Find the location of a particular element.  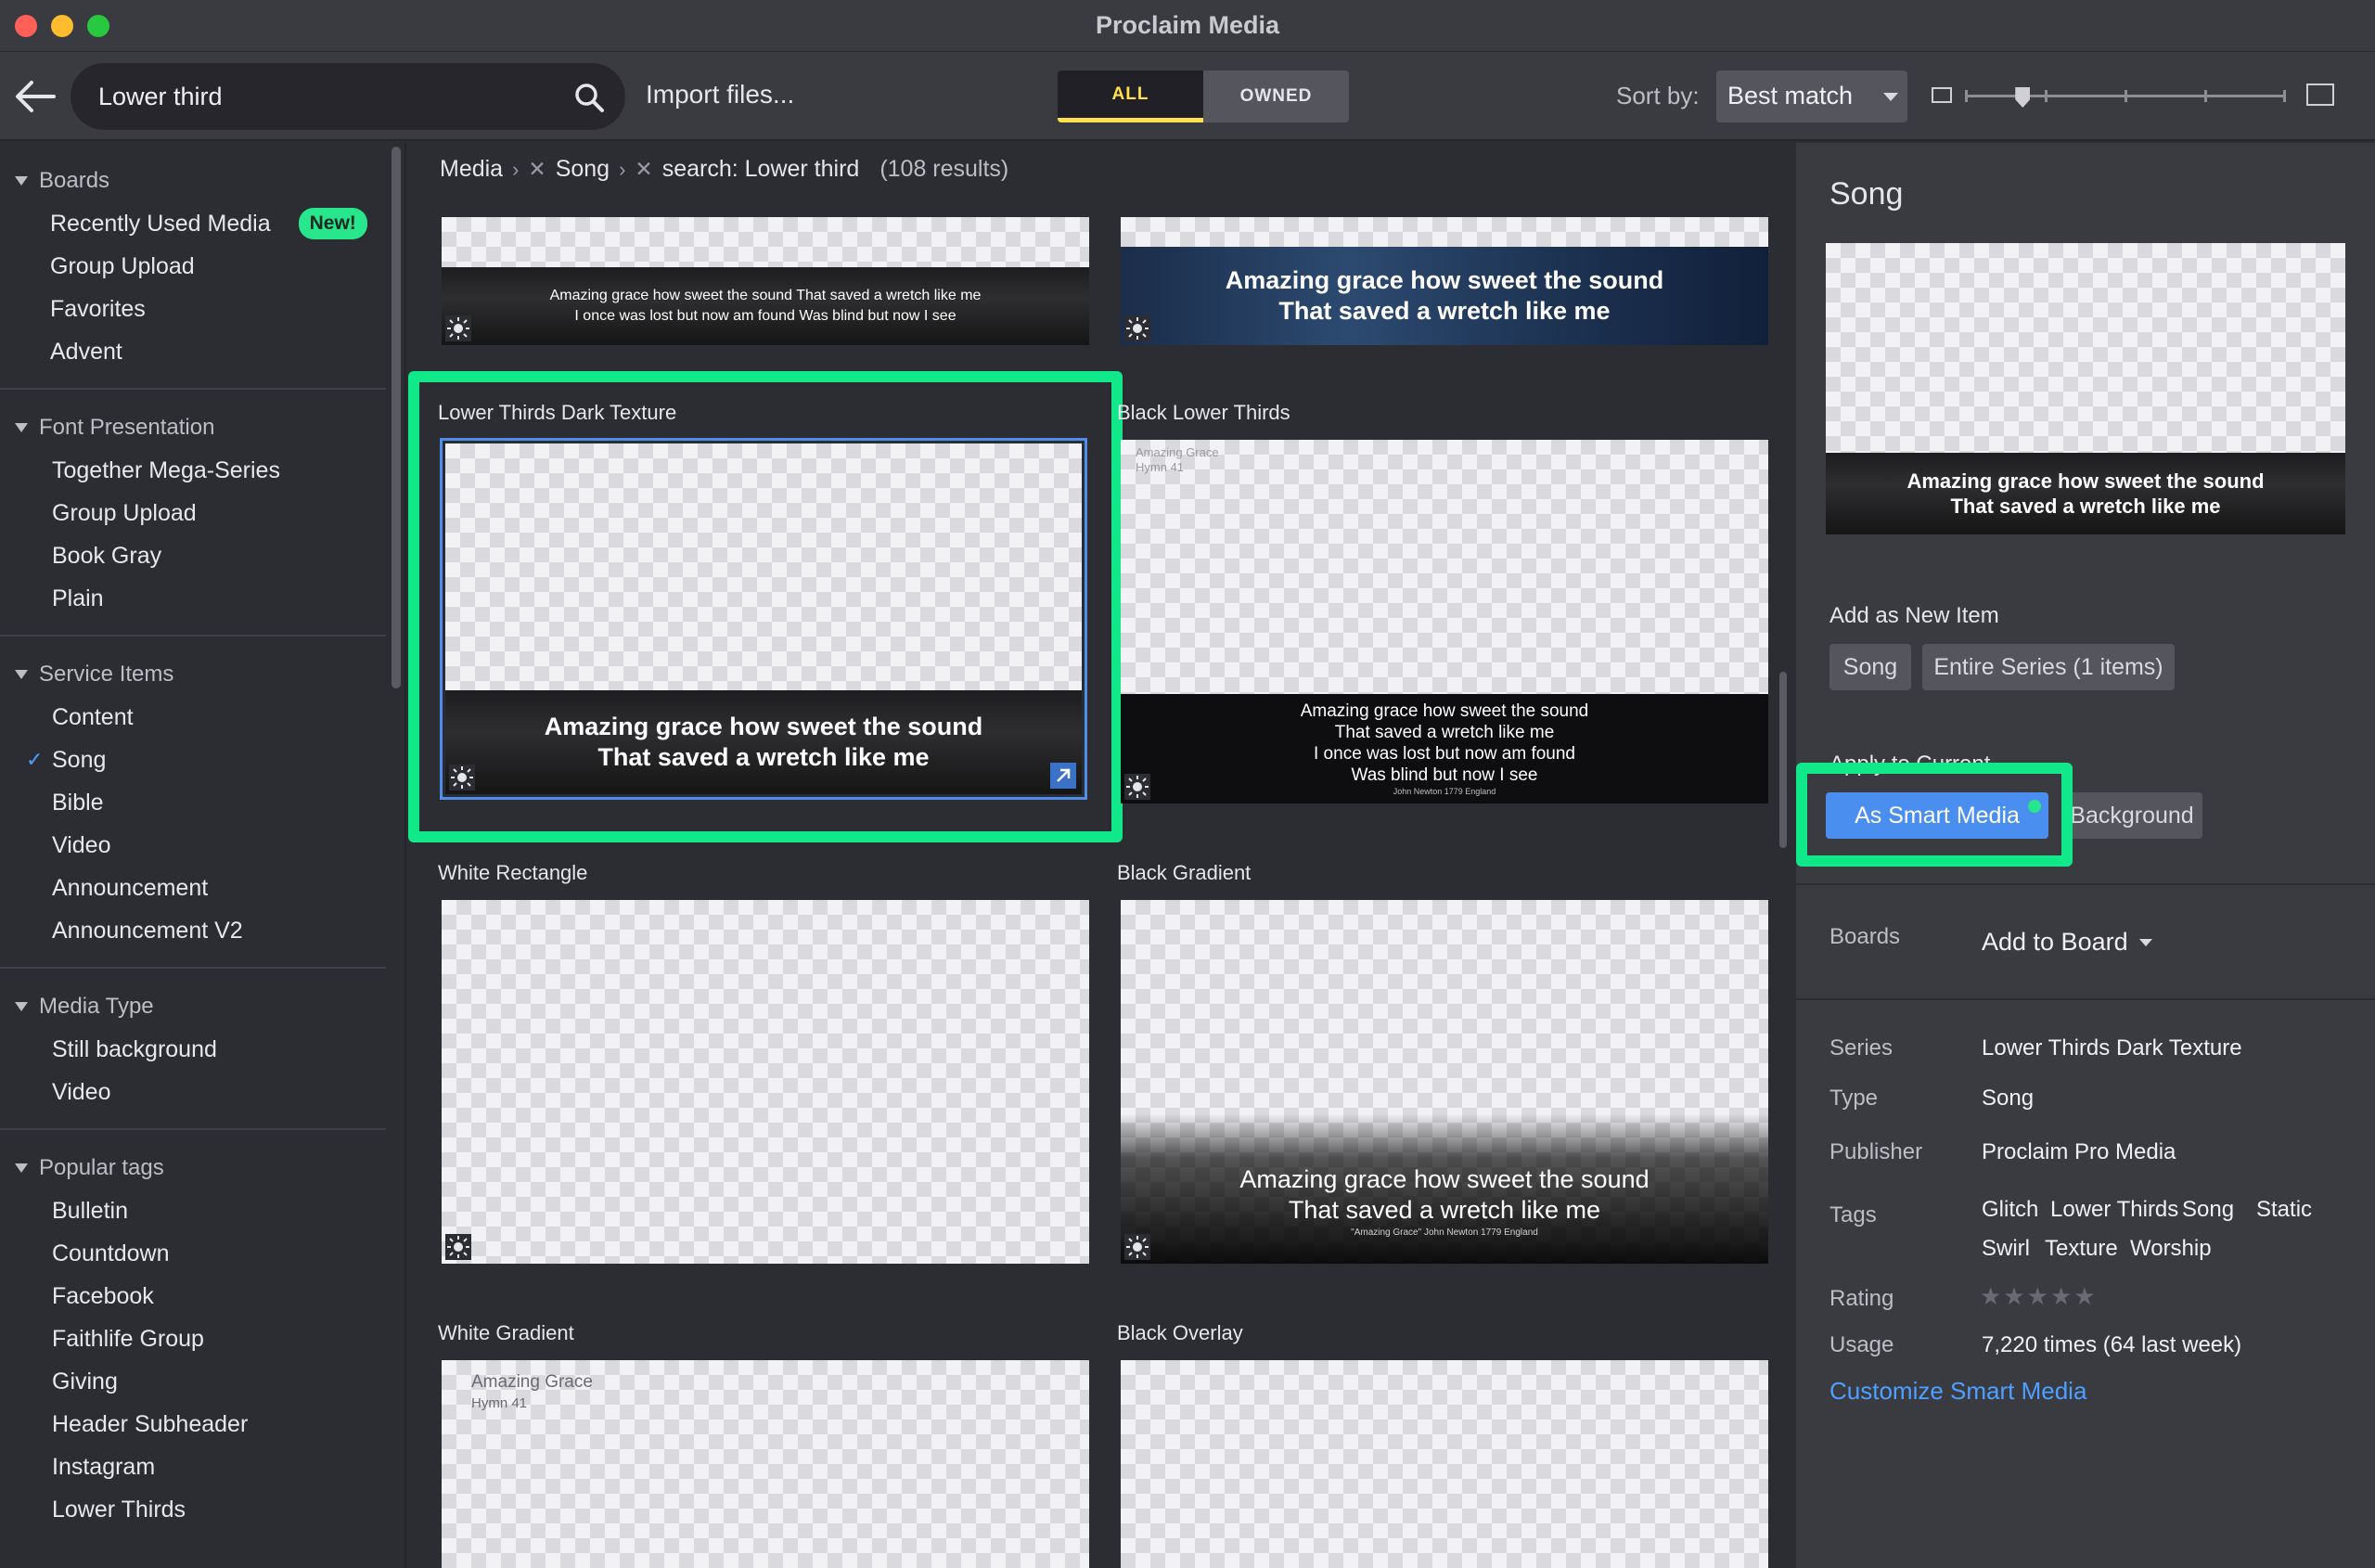

breadcrumb-root: Media is located at coordinates (471, 169).